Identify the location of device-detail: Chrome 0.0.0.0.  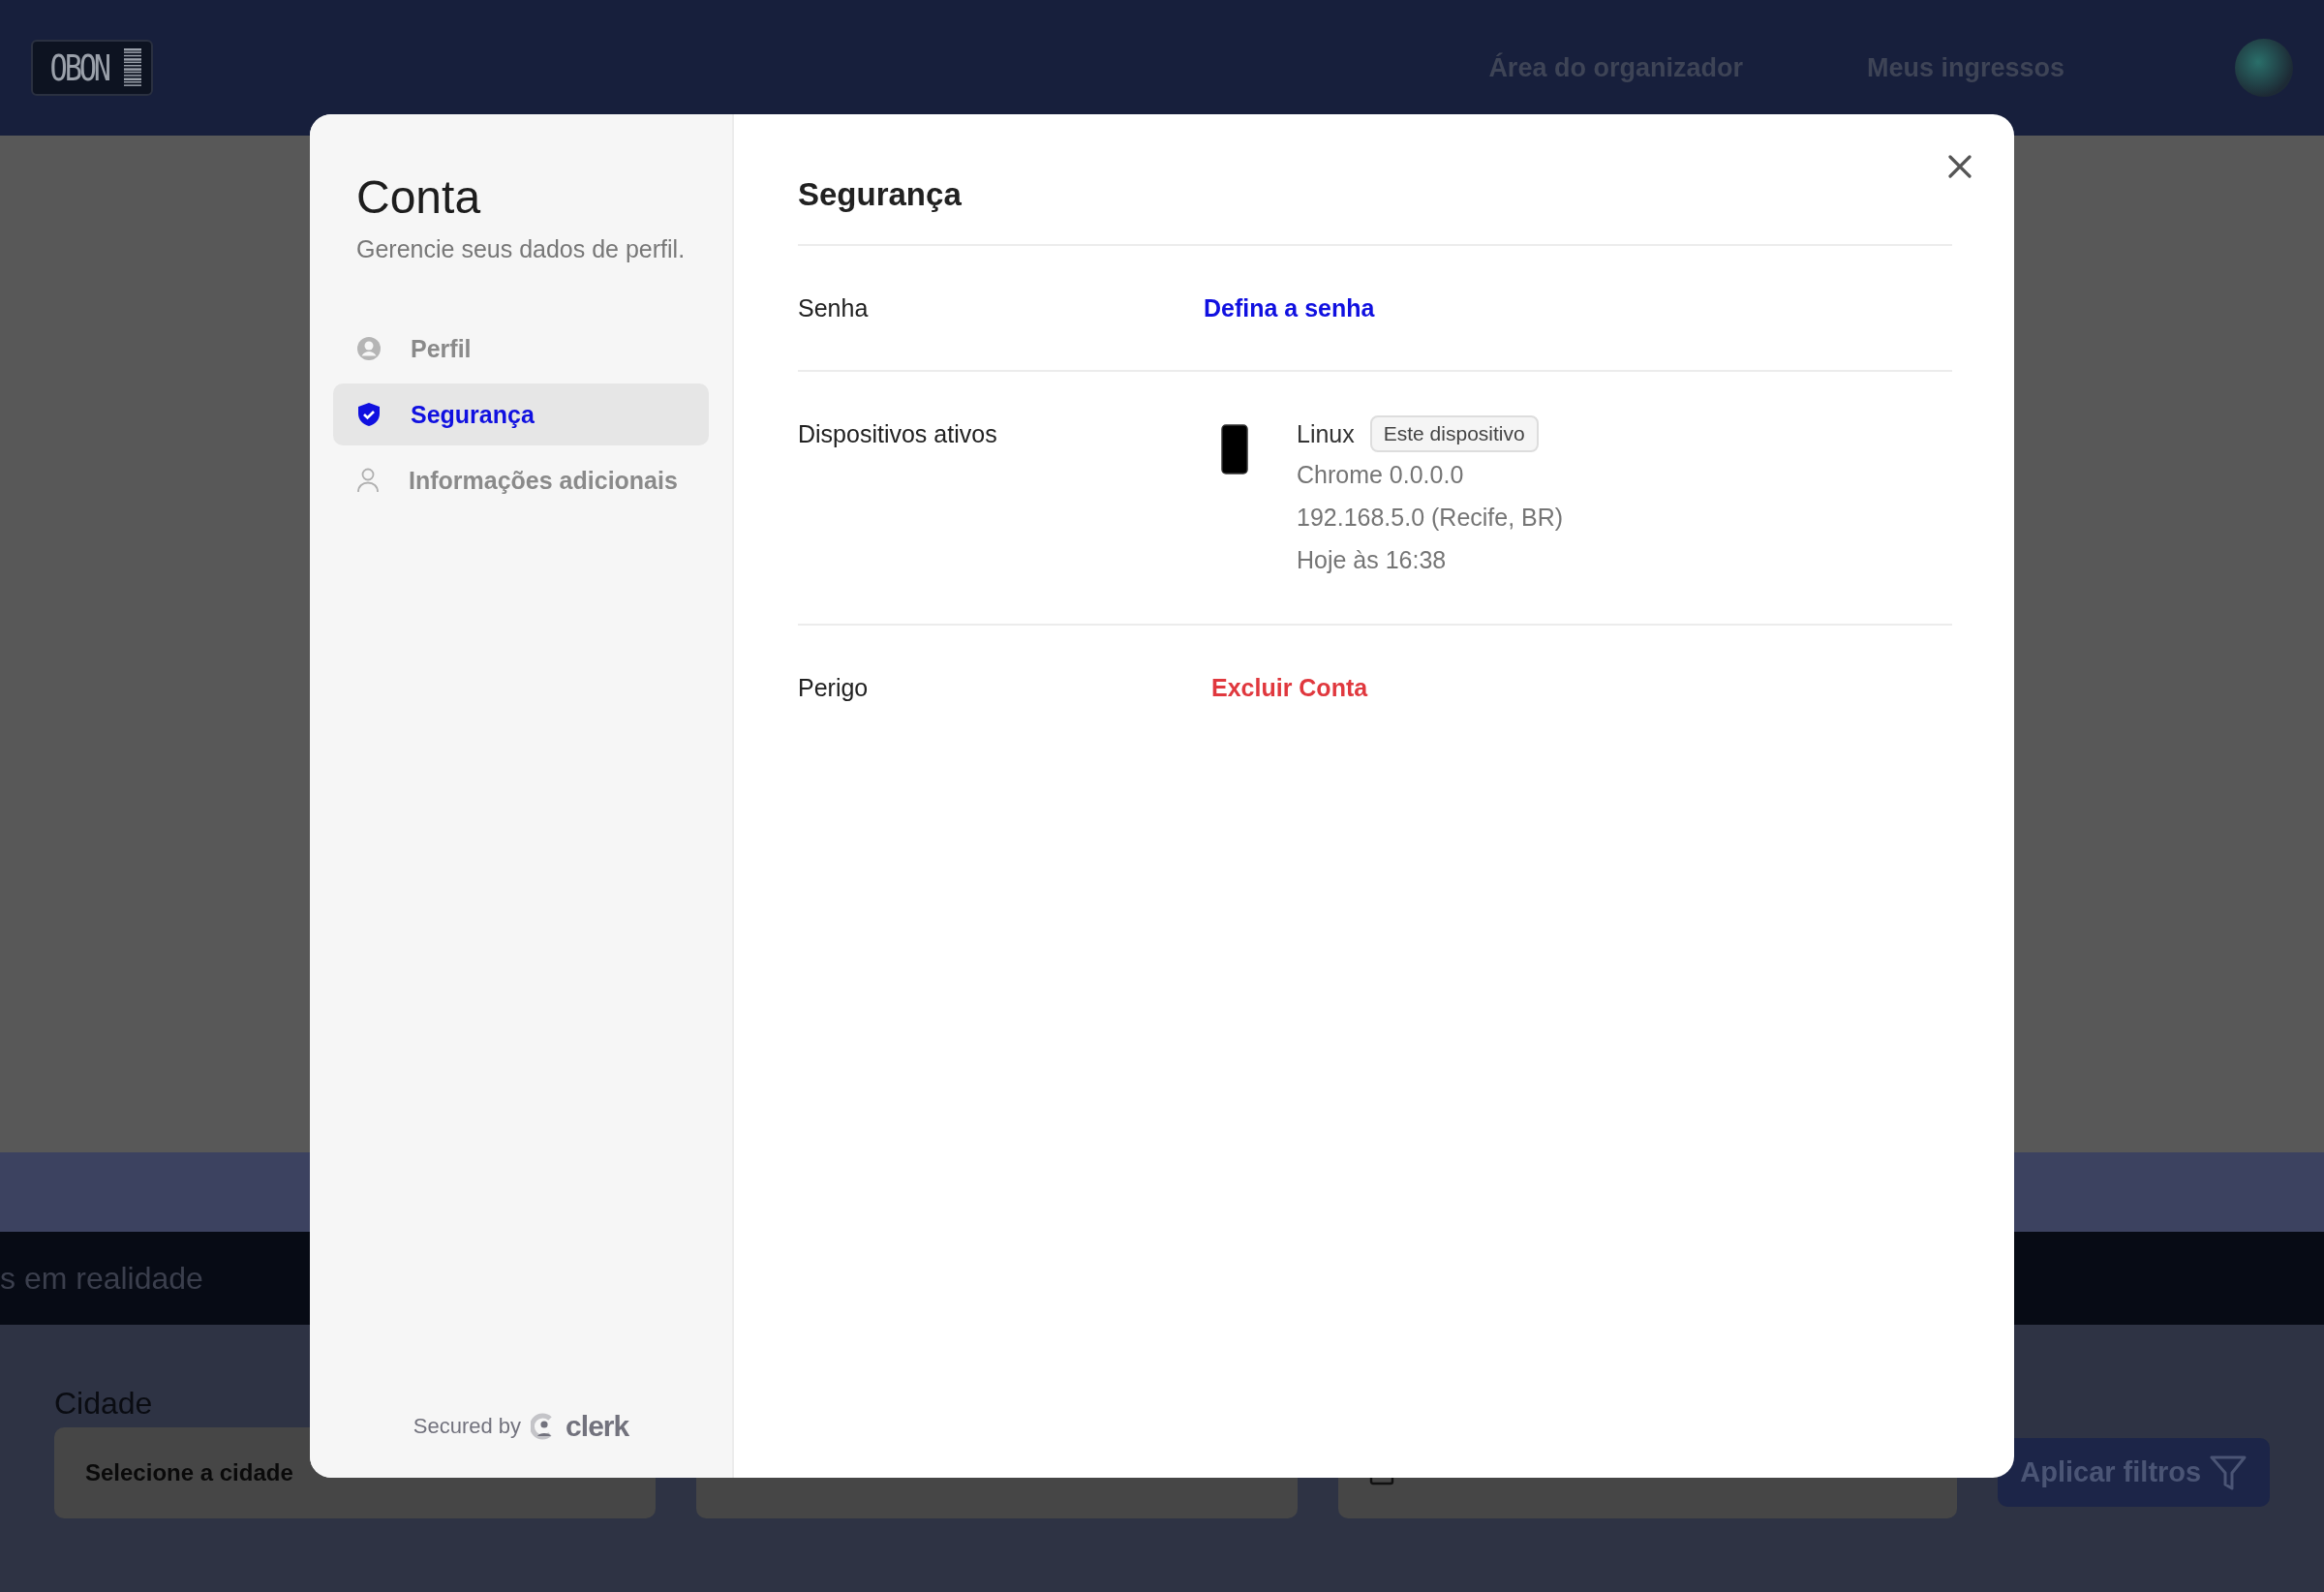
(1381, 475).